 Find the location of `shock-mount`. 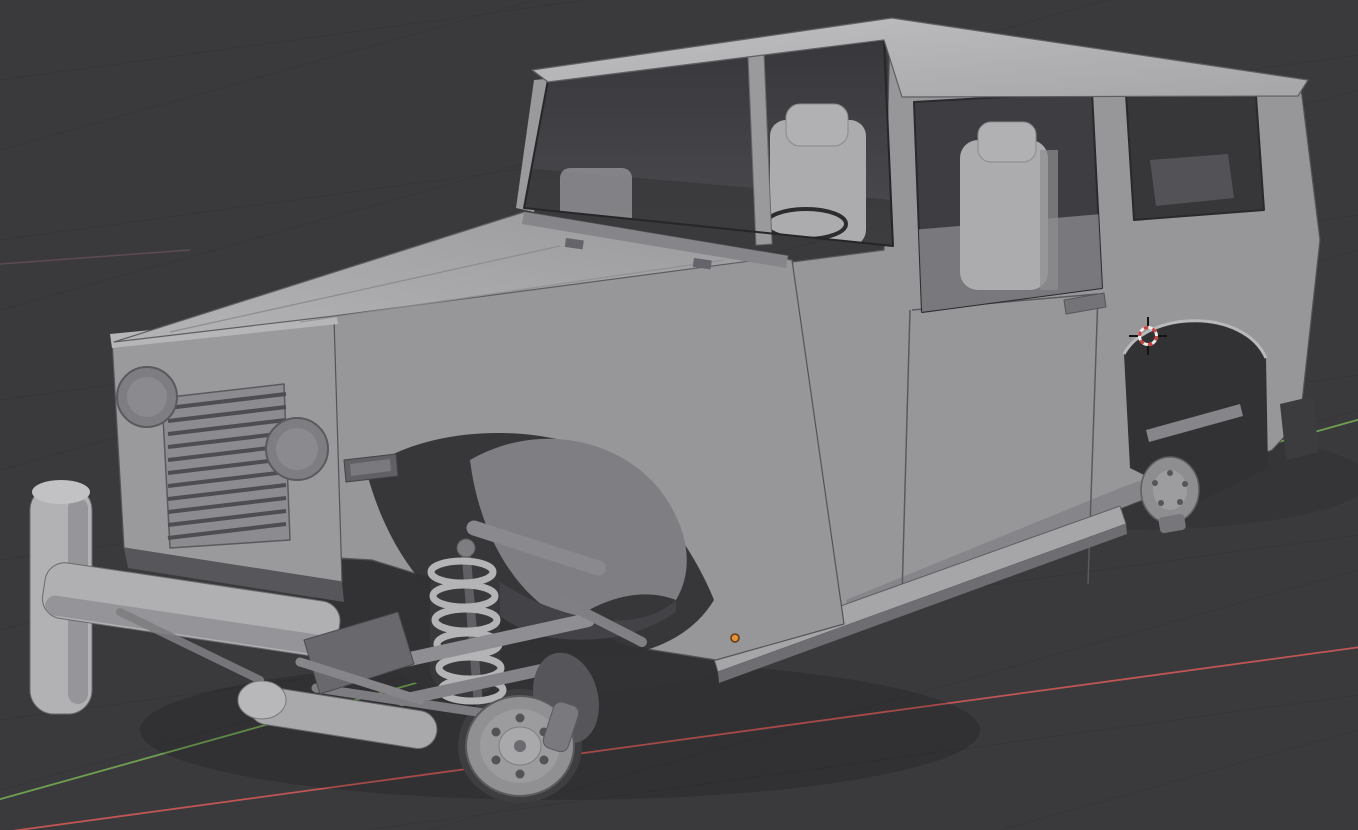

shock-mount is located at coordinates (466, 548).